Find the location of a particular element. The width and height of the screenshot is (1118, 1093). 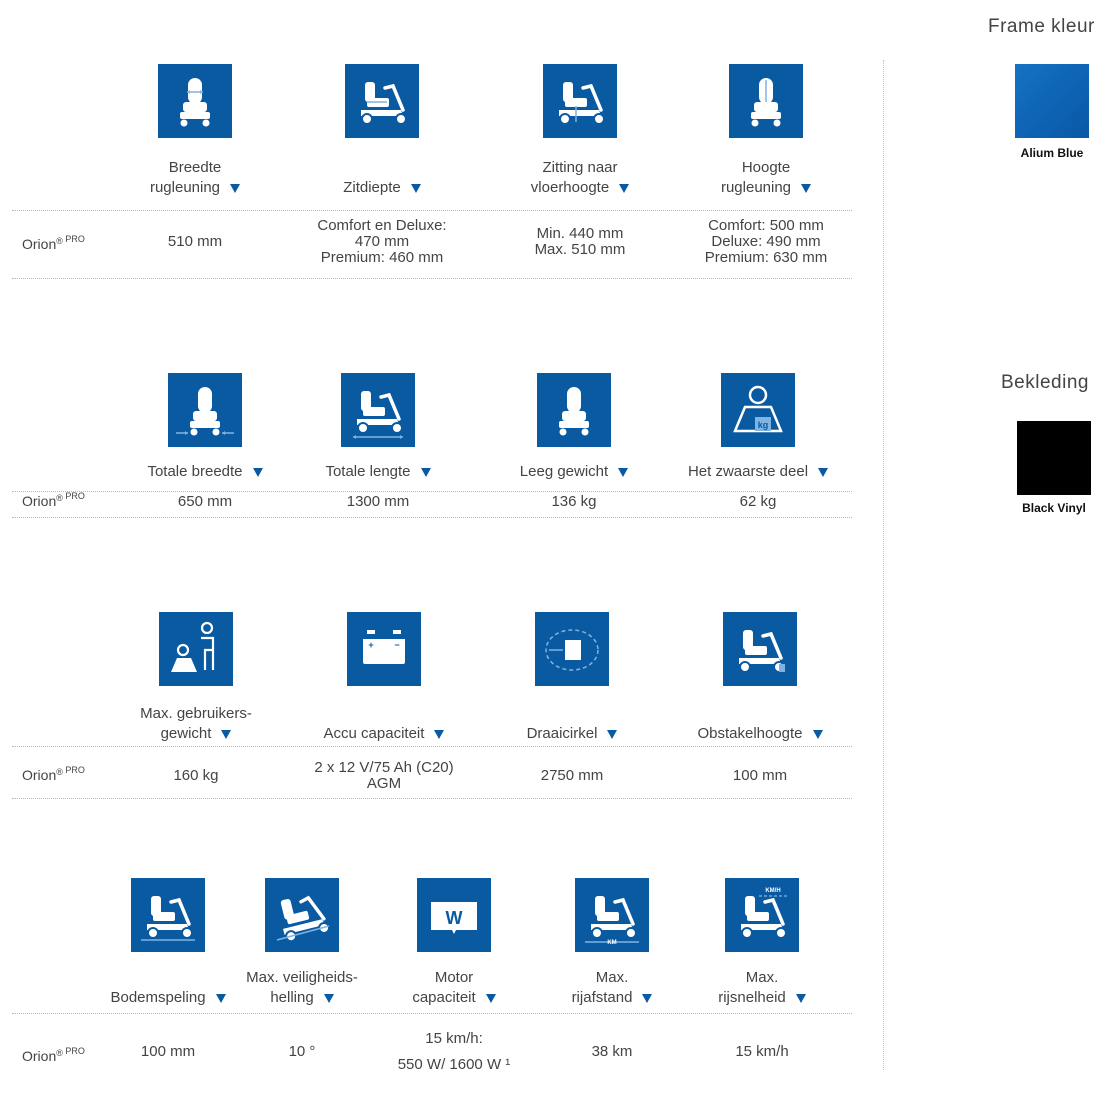

spec-label: Max. rijsnelheid is located at coordinates (762, 988).